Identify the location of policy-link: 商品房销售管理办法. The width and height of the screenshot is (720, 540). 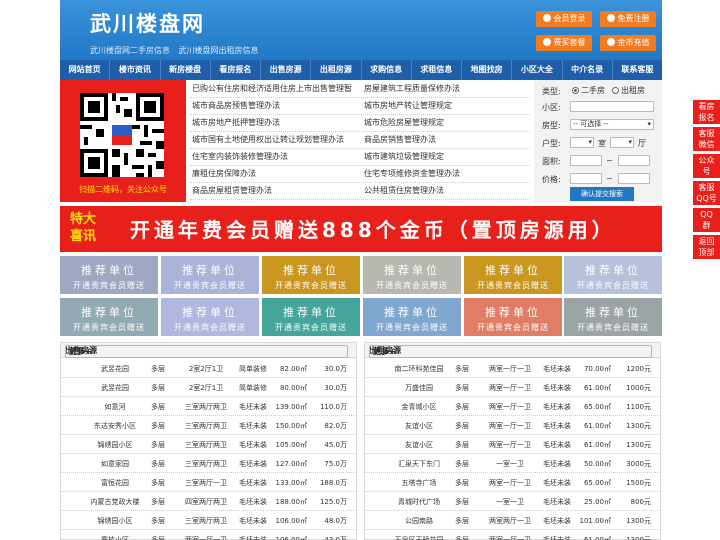
(400, 139).